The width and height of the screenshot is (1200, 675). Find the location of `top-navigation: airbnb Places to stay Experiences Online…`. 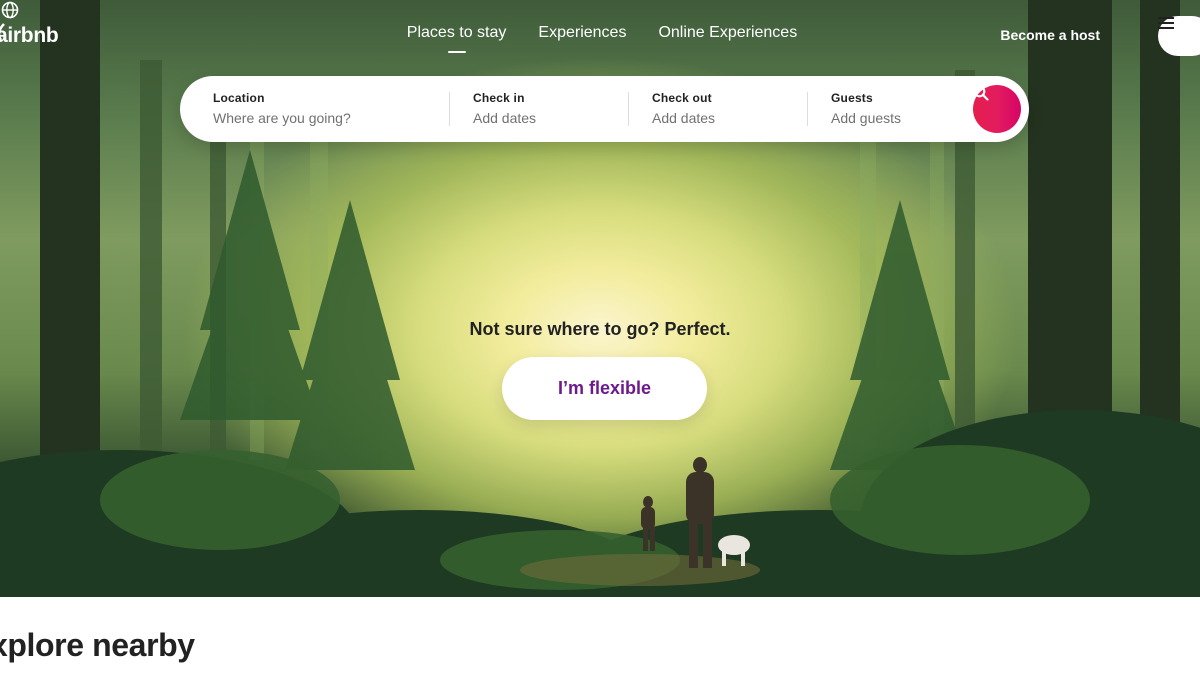

top-navigation: airbnb Places to stay Experiences Online… is located at coordinates (600, 36).